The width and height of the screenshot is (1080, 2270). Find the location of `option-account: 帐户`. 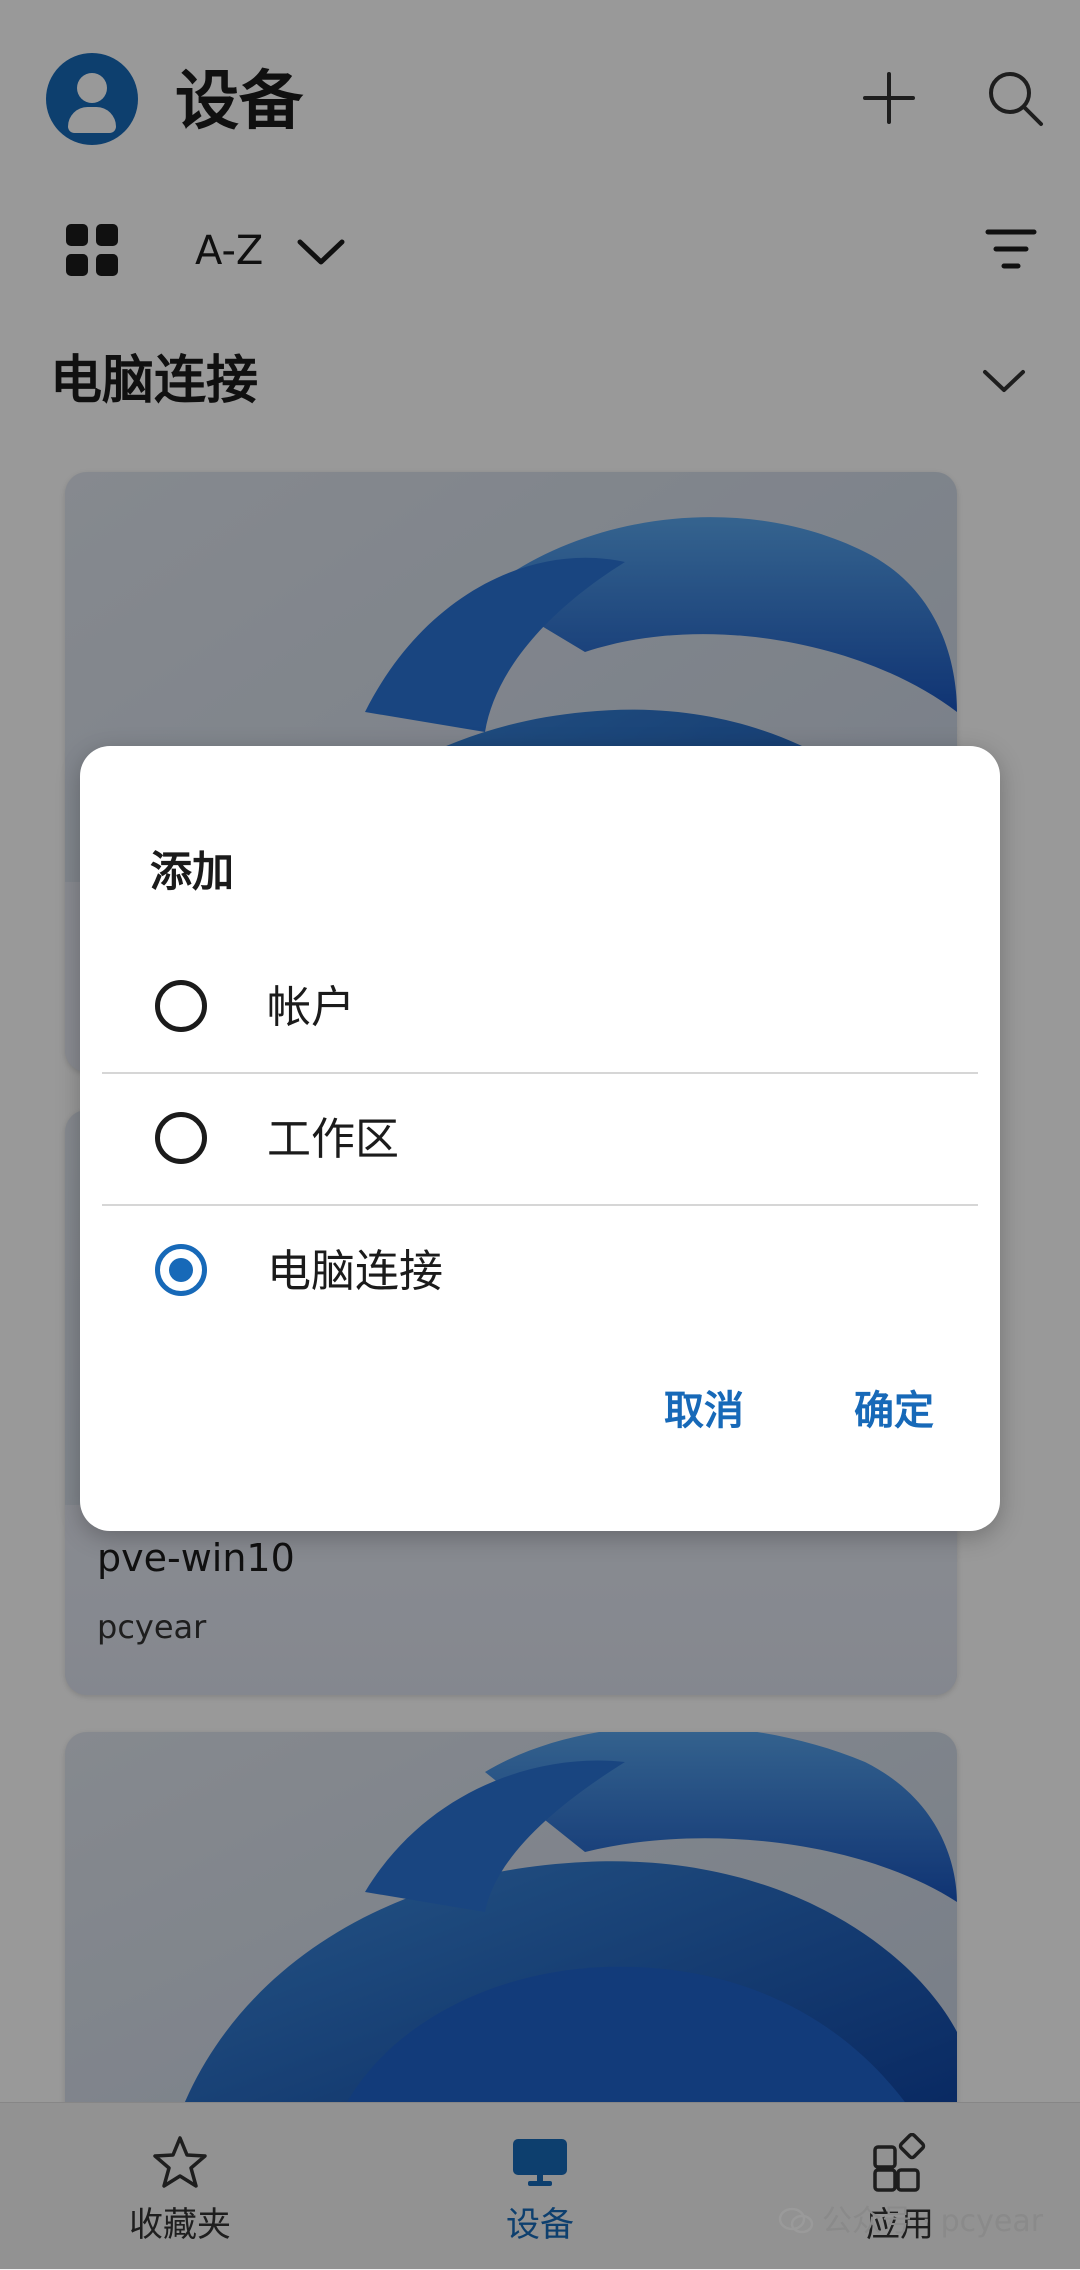

option-account: 帐户 is located at coordinates (540, 1008).